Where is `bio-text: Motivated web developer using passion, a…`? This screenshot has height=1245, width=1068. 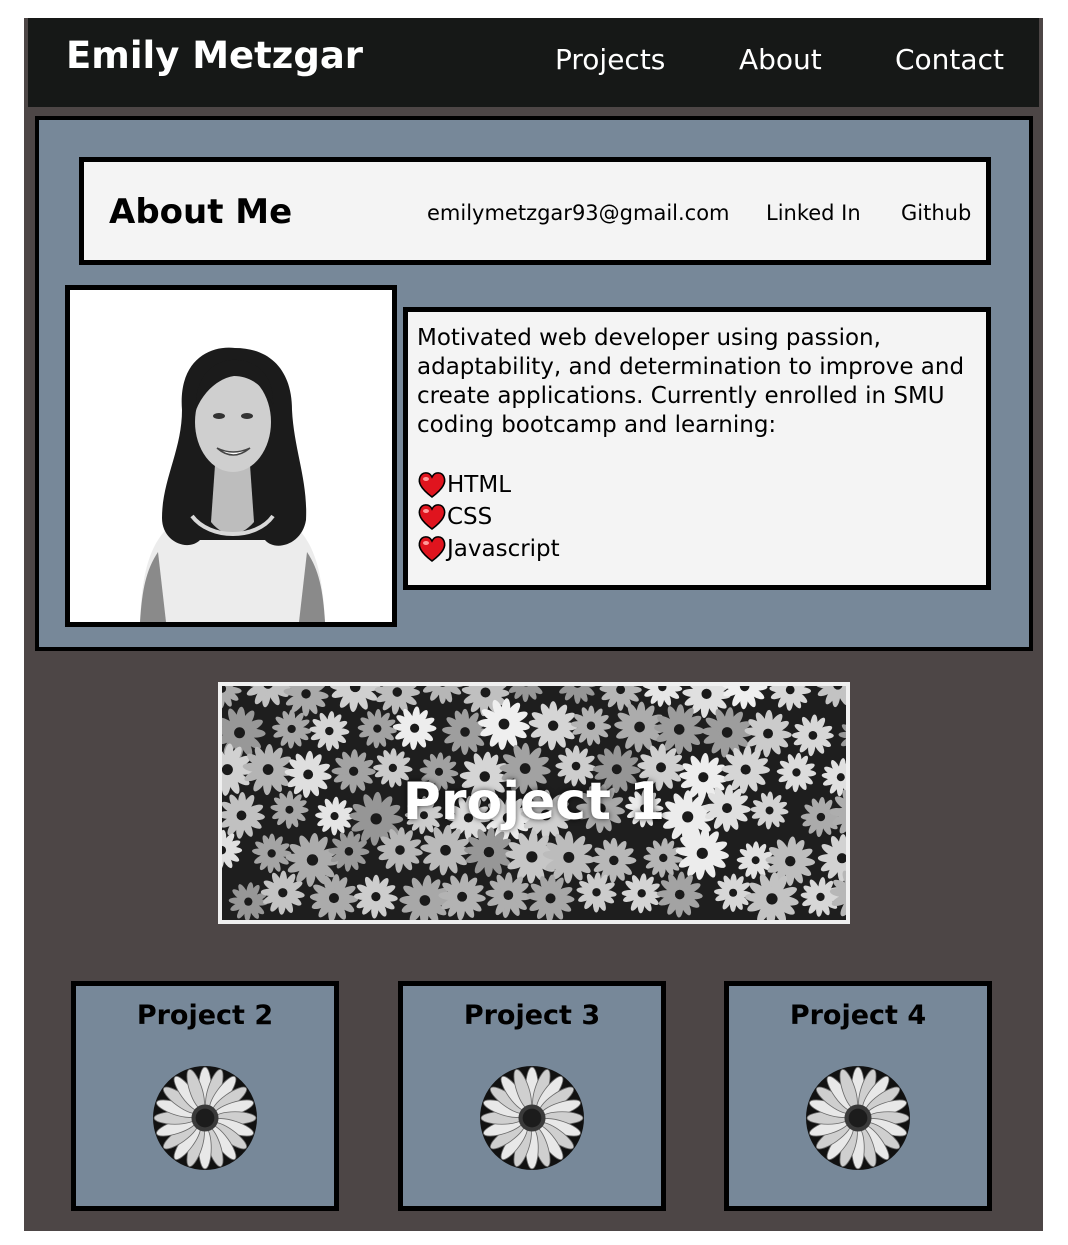
bio-text: Motivated web developer using passion, a… is located at coordinates (691, 381).